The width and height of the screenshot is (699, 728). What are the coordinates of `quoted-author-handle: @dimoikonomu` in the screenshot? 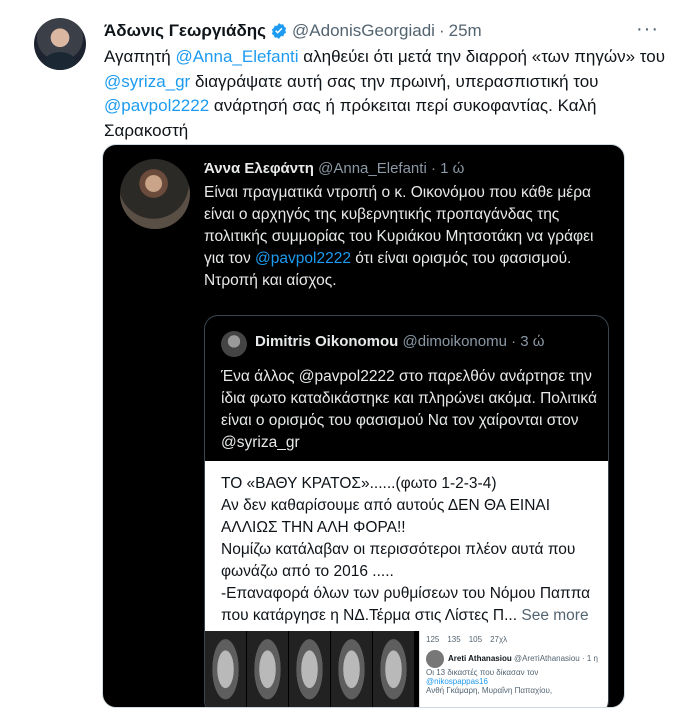 It's located at (454, 341).